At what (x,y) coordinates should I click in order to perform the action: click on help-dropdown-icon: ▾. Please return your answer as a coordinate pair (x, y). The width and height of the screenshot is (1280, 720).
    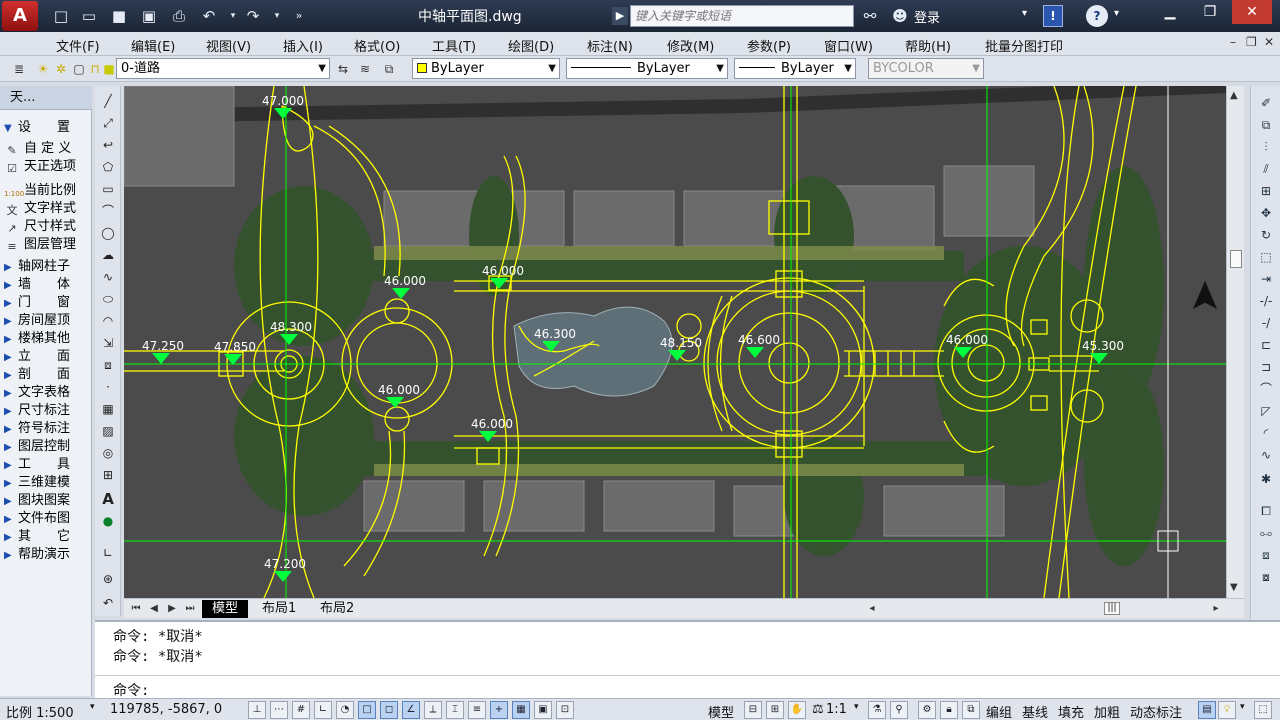
    Looking at the image, I should click on (1116, 13).